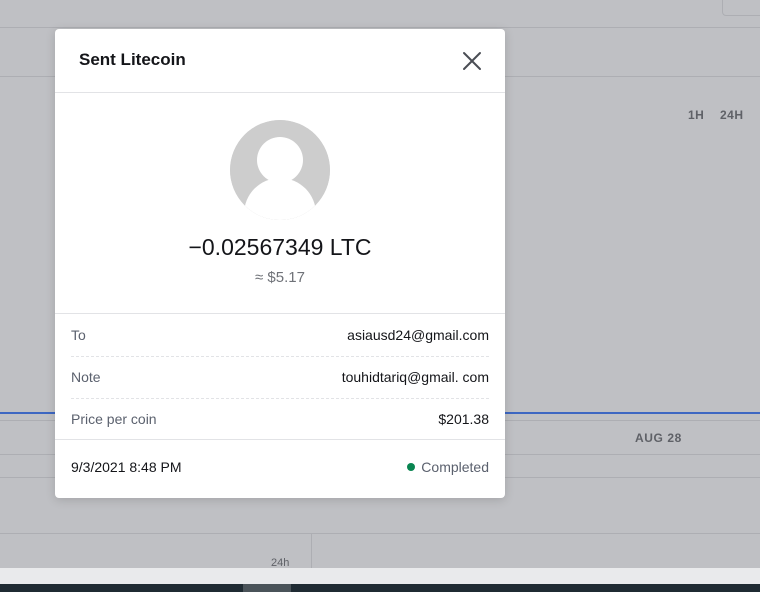 This screenshot has width=760, height=592. Describe the element at coordinates (311, 551) in the screenshot. I see `background-vertical-divider` at that location.